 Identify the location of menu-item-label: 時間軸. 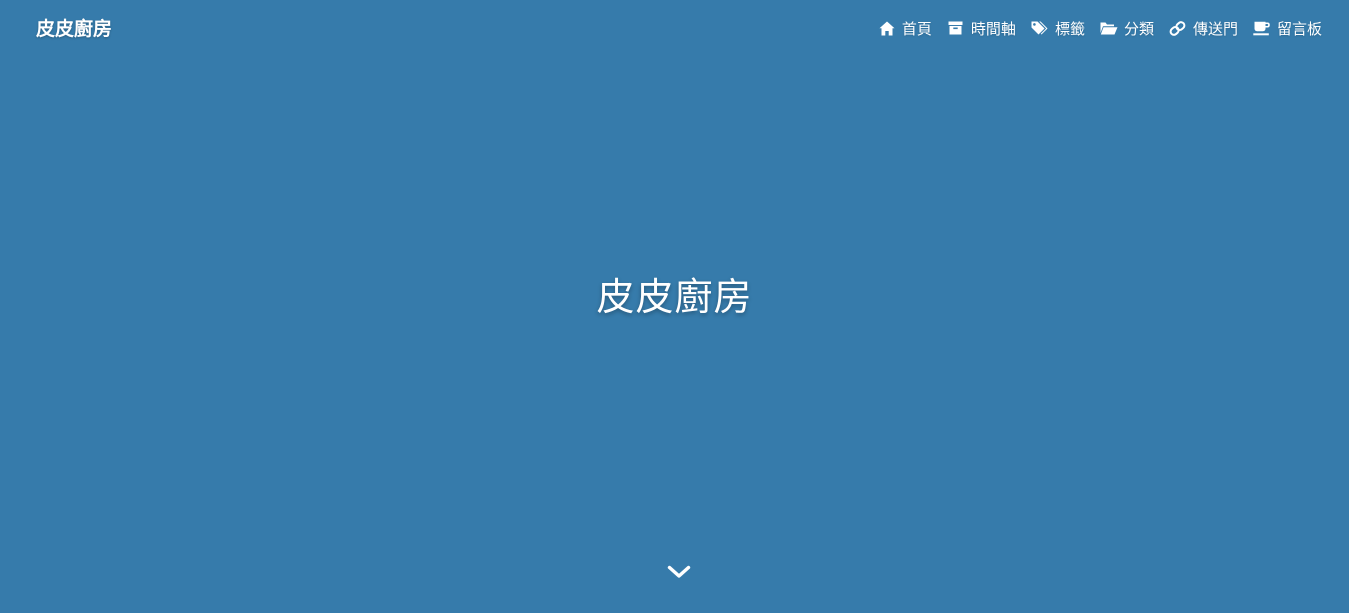
(993, 28).